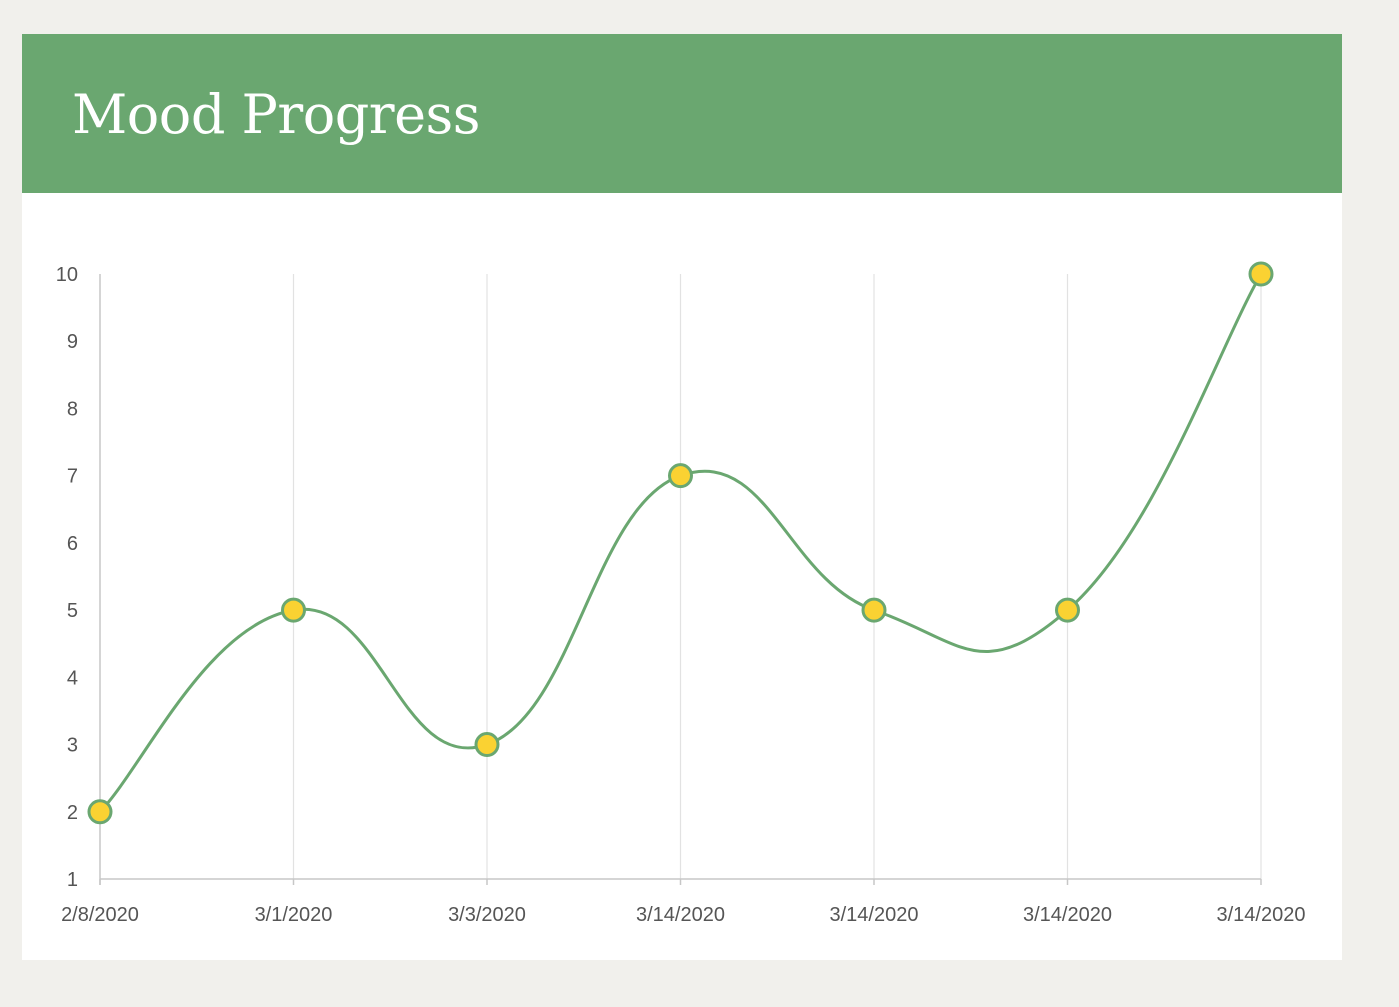  I want to click on y-tick-label: 10, so click(67, 275).